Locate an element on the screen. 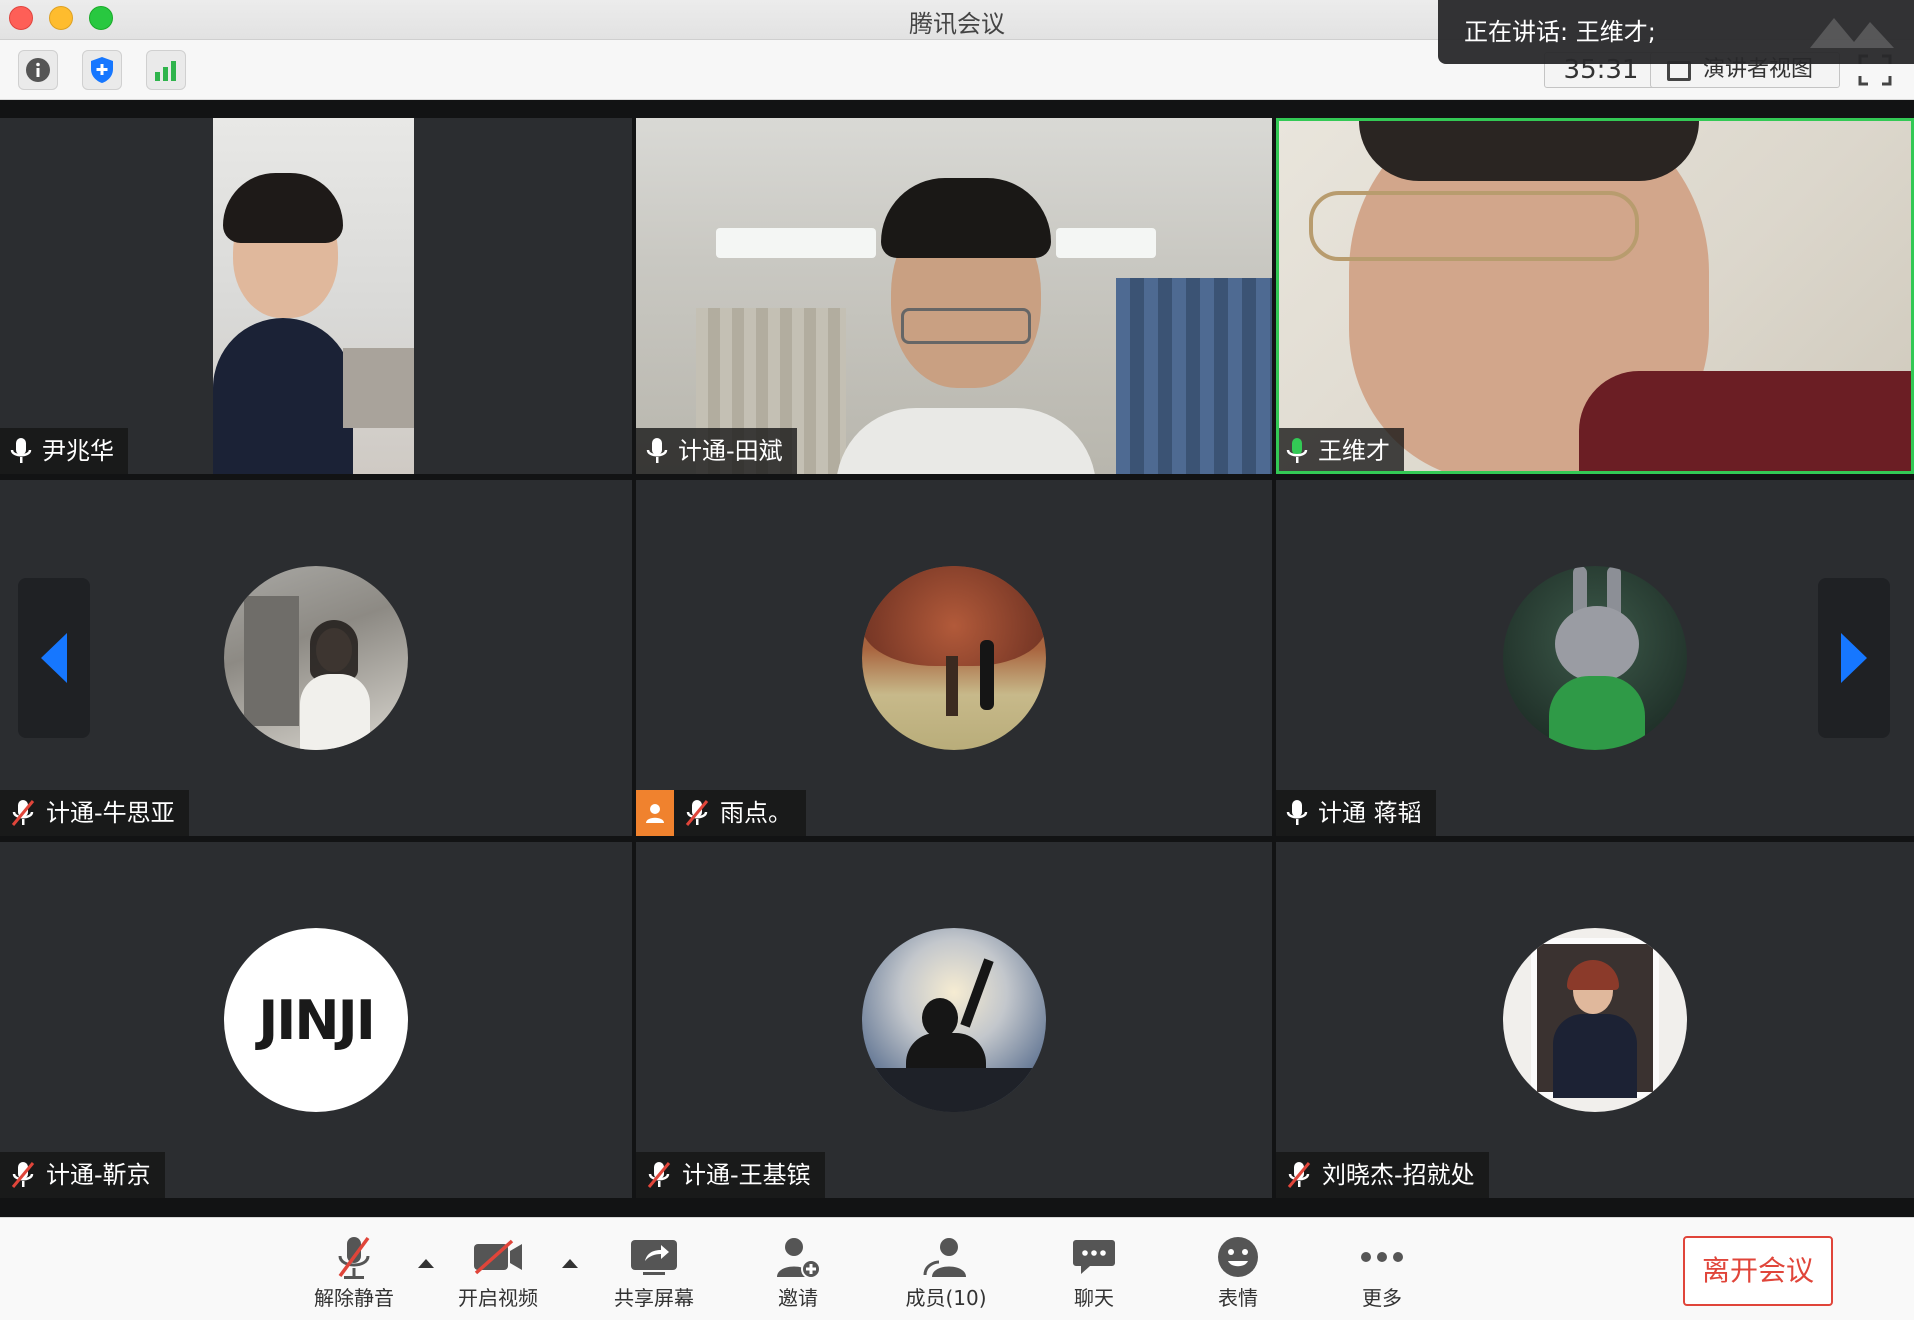 This screenshot has height=1320, width=1914. participant-label: 刘晓杰-招就处 is located at coordinates (1382, 1175).